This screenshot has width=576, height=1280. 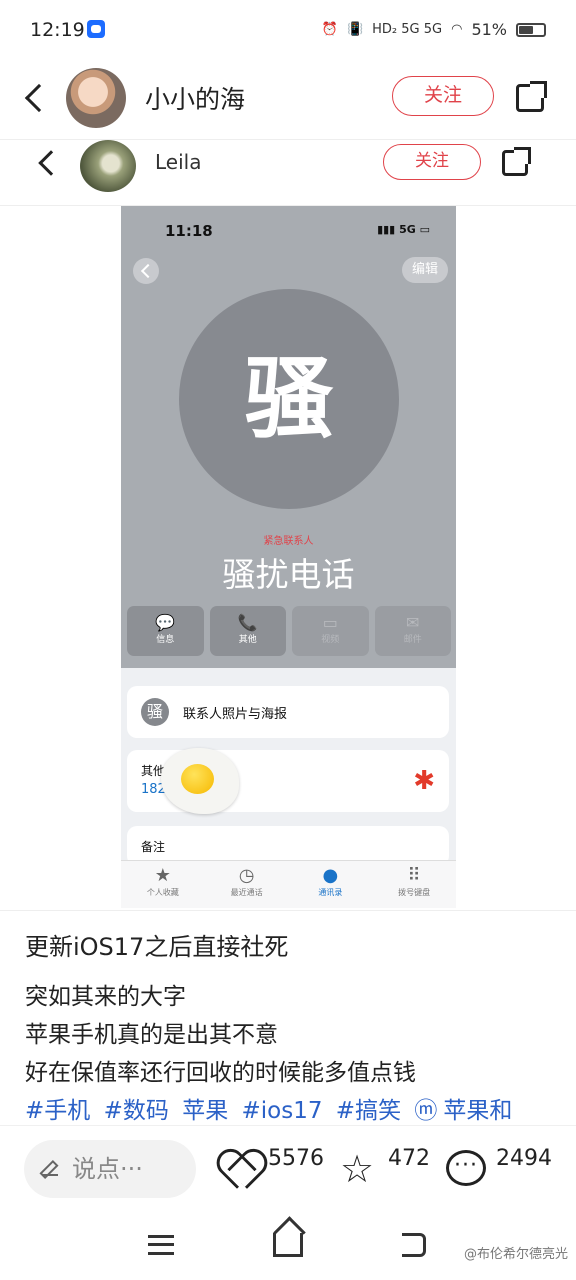 What do you see at coordinates (413, 622) in the screenshot?
I see `mail-icon: ✉` at bounding box center [413, 622].